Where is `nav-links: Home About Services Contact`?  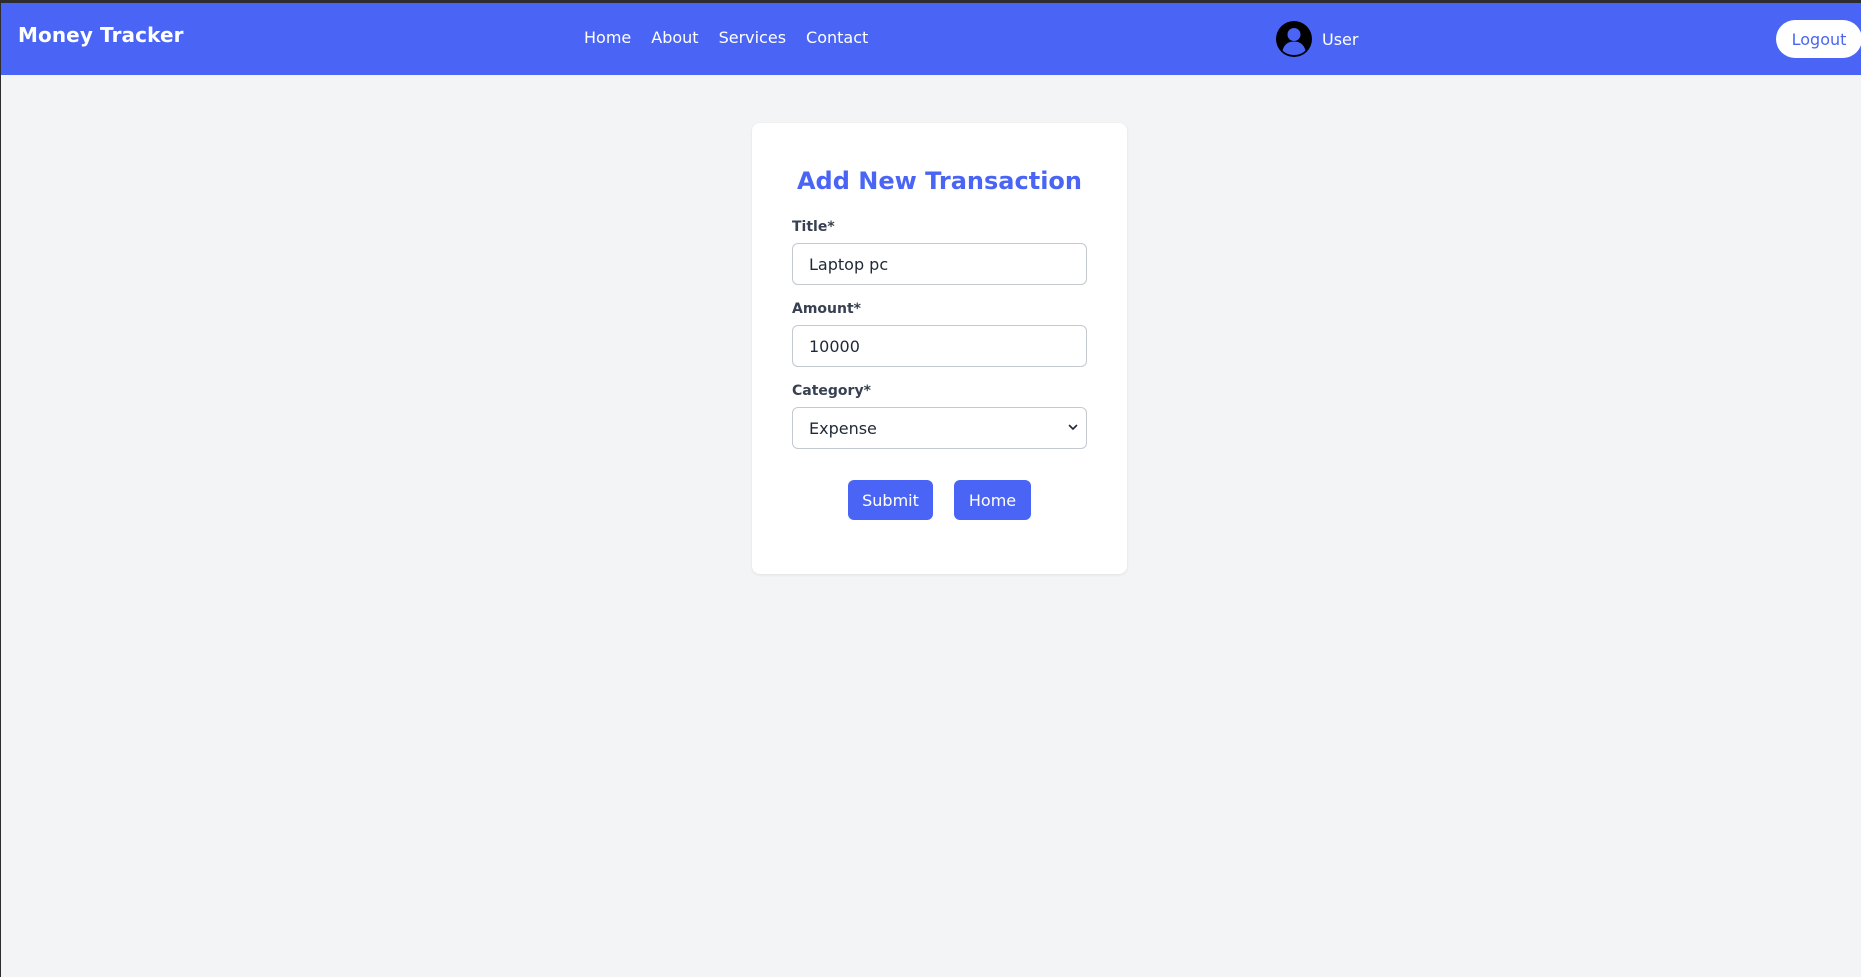
nav-links: Home About Services Contact is located at coordinates (726, 37).